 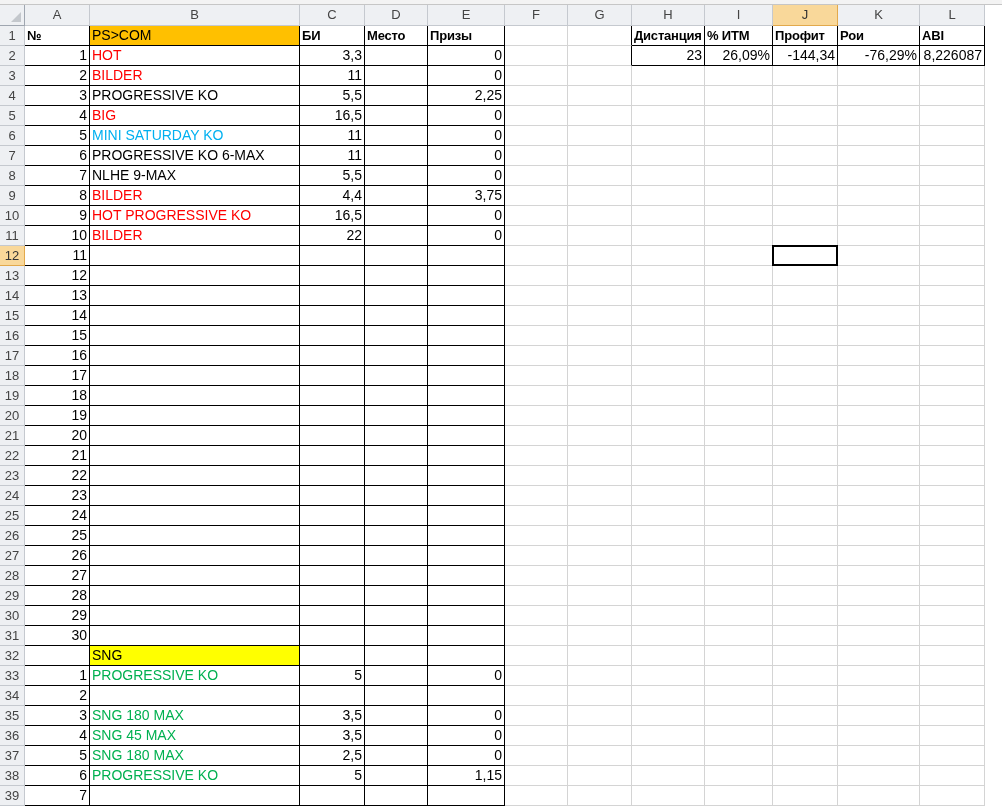 I want to click on row-header: 9, so click(x=12, y=196).